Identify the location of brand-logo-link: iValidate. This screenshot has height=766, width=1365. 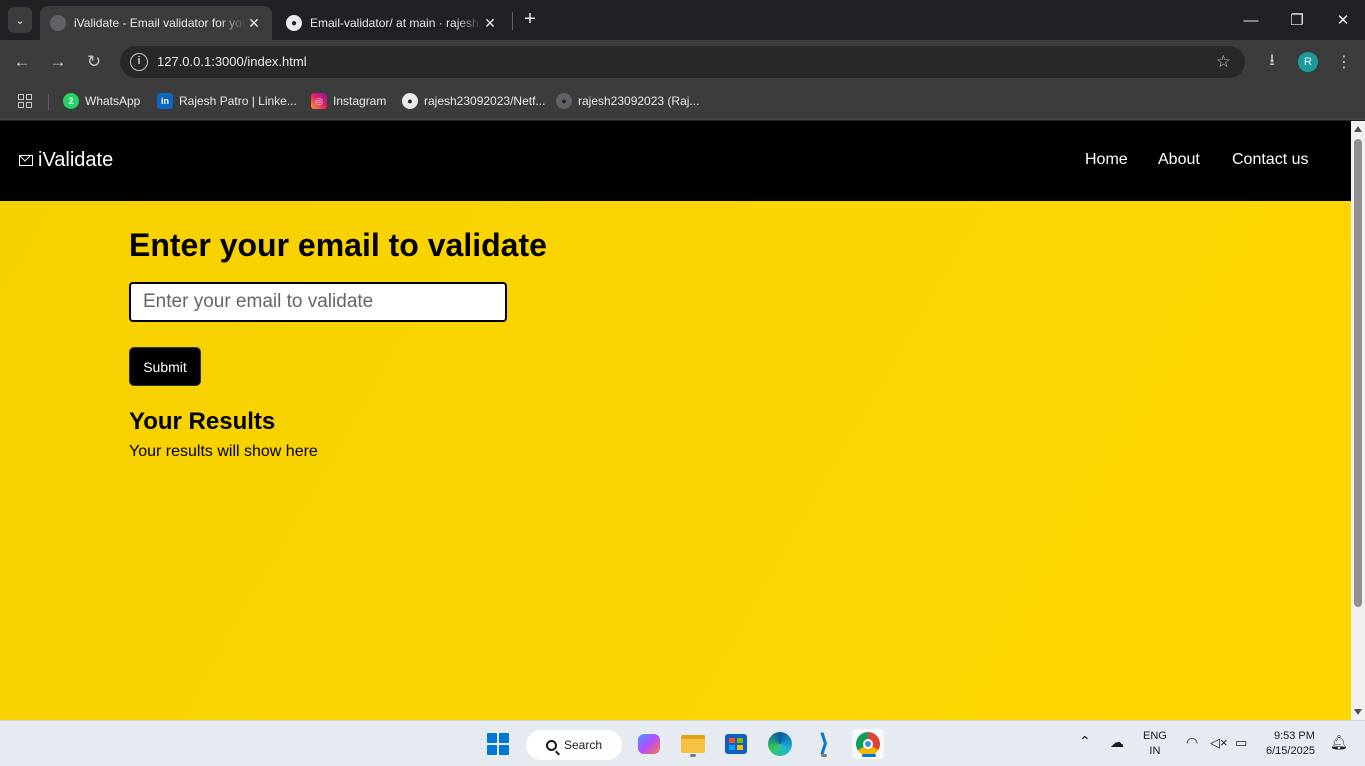
(66, 160).